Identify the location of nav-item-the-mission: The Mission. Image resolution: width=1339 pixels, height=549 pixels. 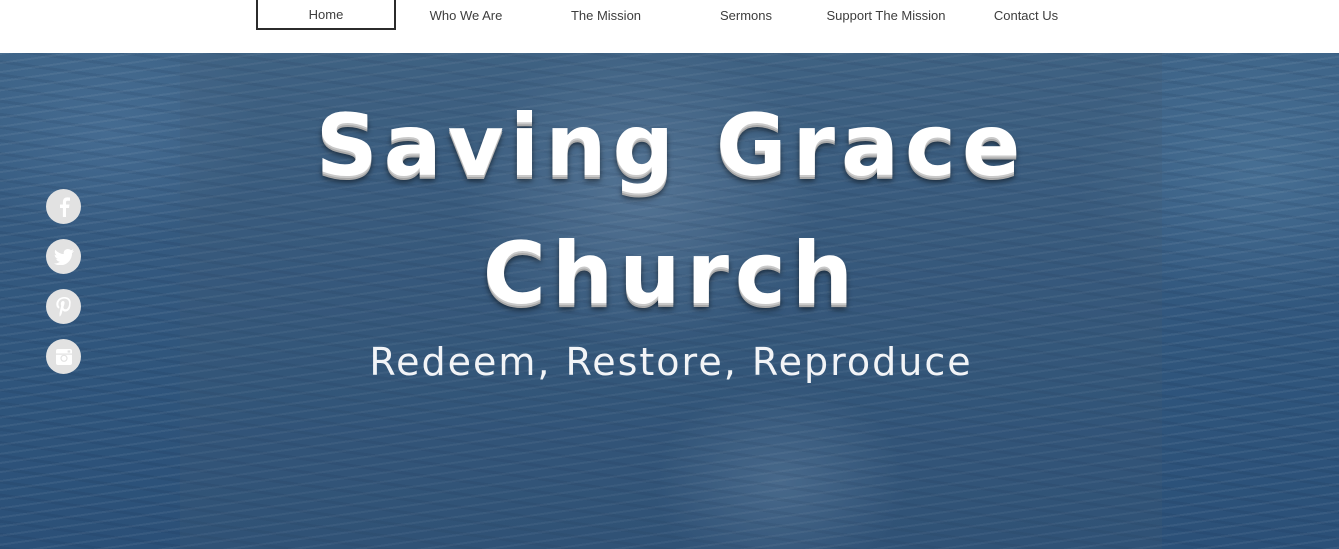
(606, 15).